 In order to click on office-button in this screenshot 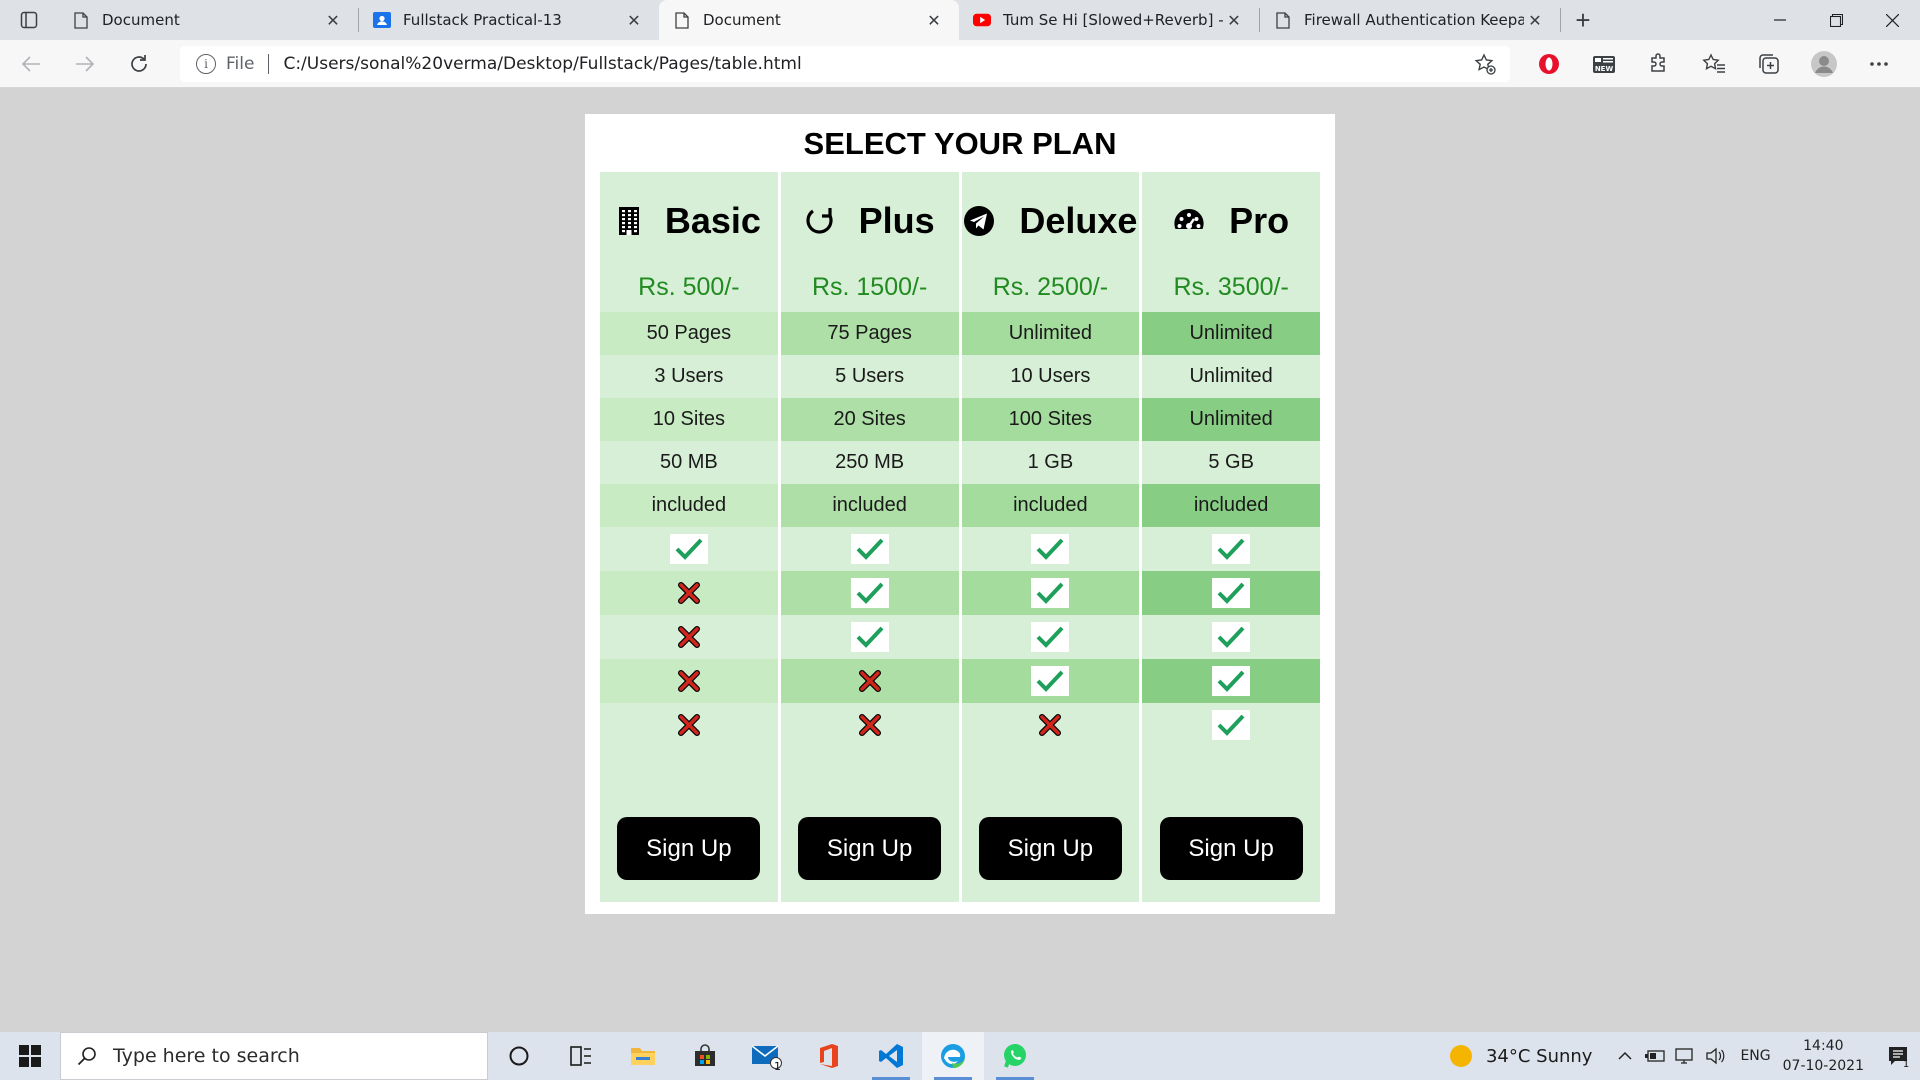, I will do `click(829, 1056)`.